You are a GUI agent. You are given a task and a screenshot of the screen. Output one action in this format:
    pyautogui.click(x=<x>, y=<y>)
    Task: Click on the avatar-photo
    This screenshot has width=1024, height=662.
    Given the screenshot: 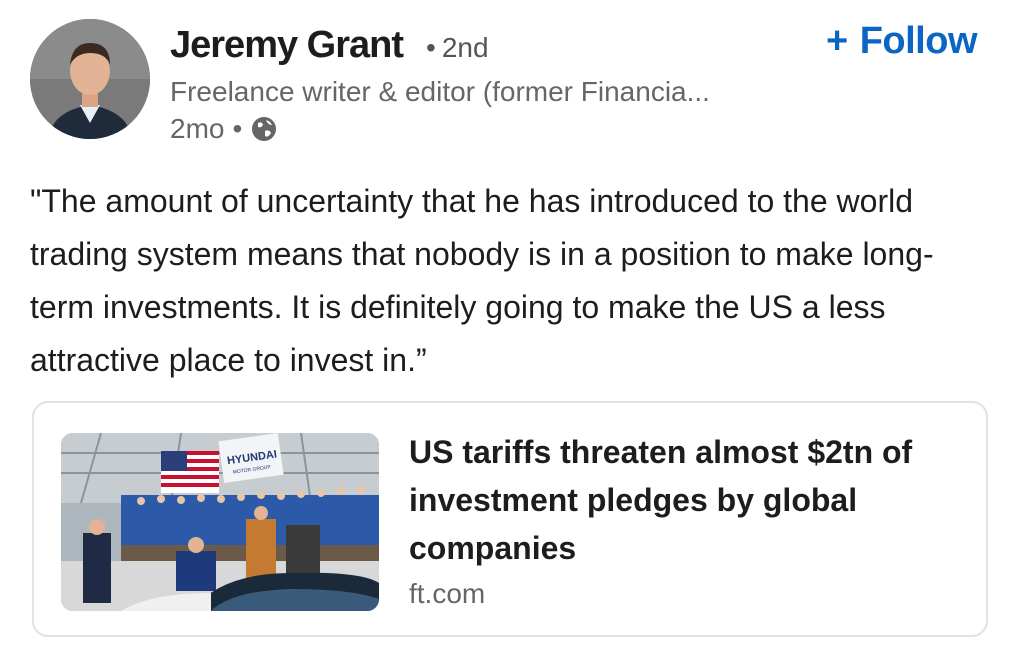 What is the action you would take?
    pyautogui.click(x=90, y=79)
    